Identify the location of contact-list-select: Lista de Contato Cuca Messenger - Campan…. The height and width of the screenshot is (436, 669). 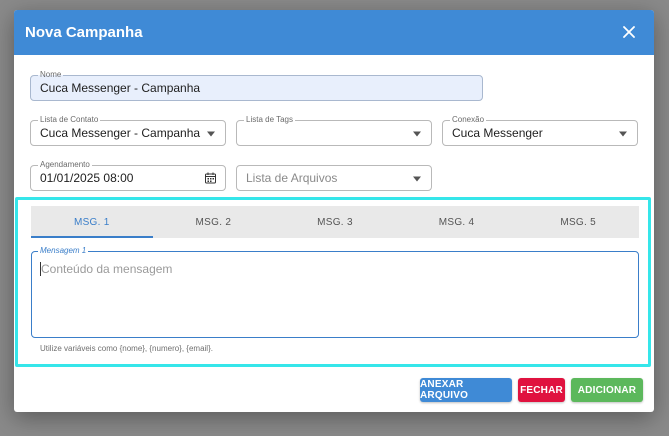
(128, 130).